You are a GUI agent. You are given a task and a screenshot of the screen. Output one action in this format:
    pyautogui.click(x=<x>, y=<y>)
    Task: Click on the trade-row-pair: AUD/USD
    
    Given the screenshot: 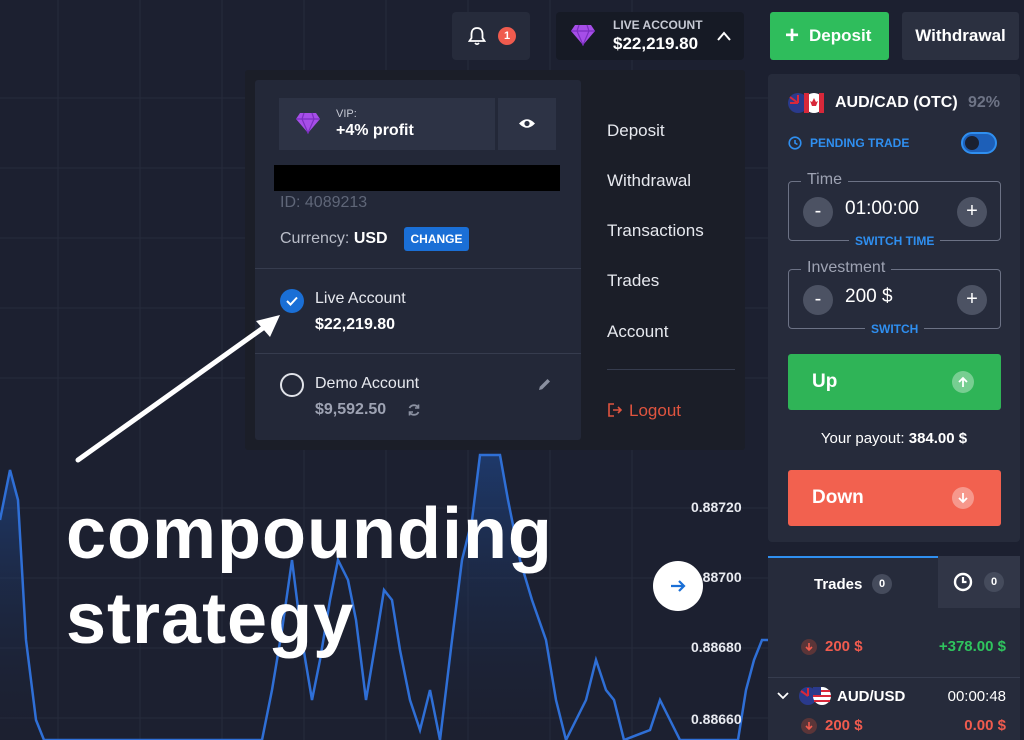 What is the action you would take?
    pyautogui.click(x=871, y=696)
    